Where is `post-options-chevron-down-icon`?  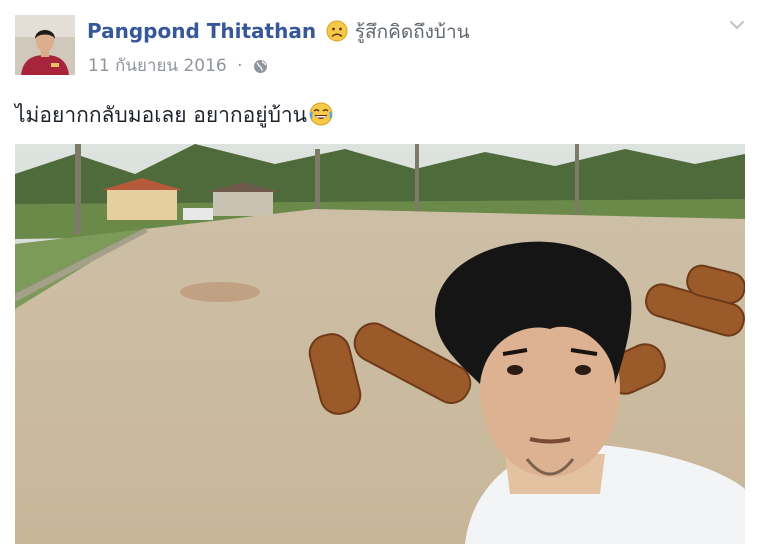
post-options-chevron-down-icon is located at coordinates (737, 27).